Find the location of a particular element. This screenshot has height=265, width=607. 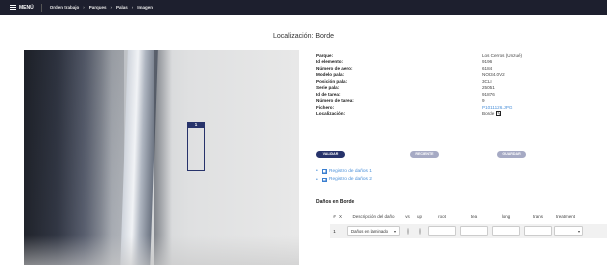

vs-cell is located at coordinates (407, 231).